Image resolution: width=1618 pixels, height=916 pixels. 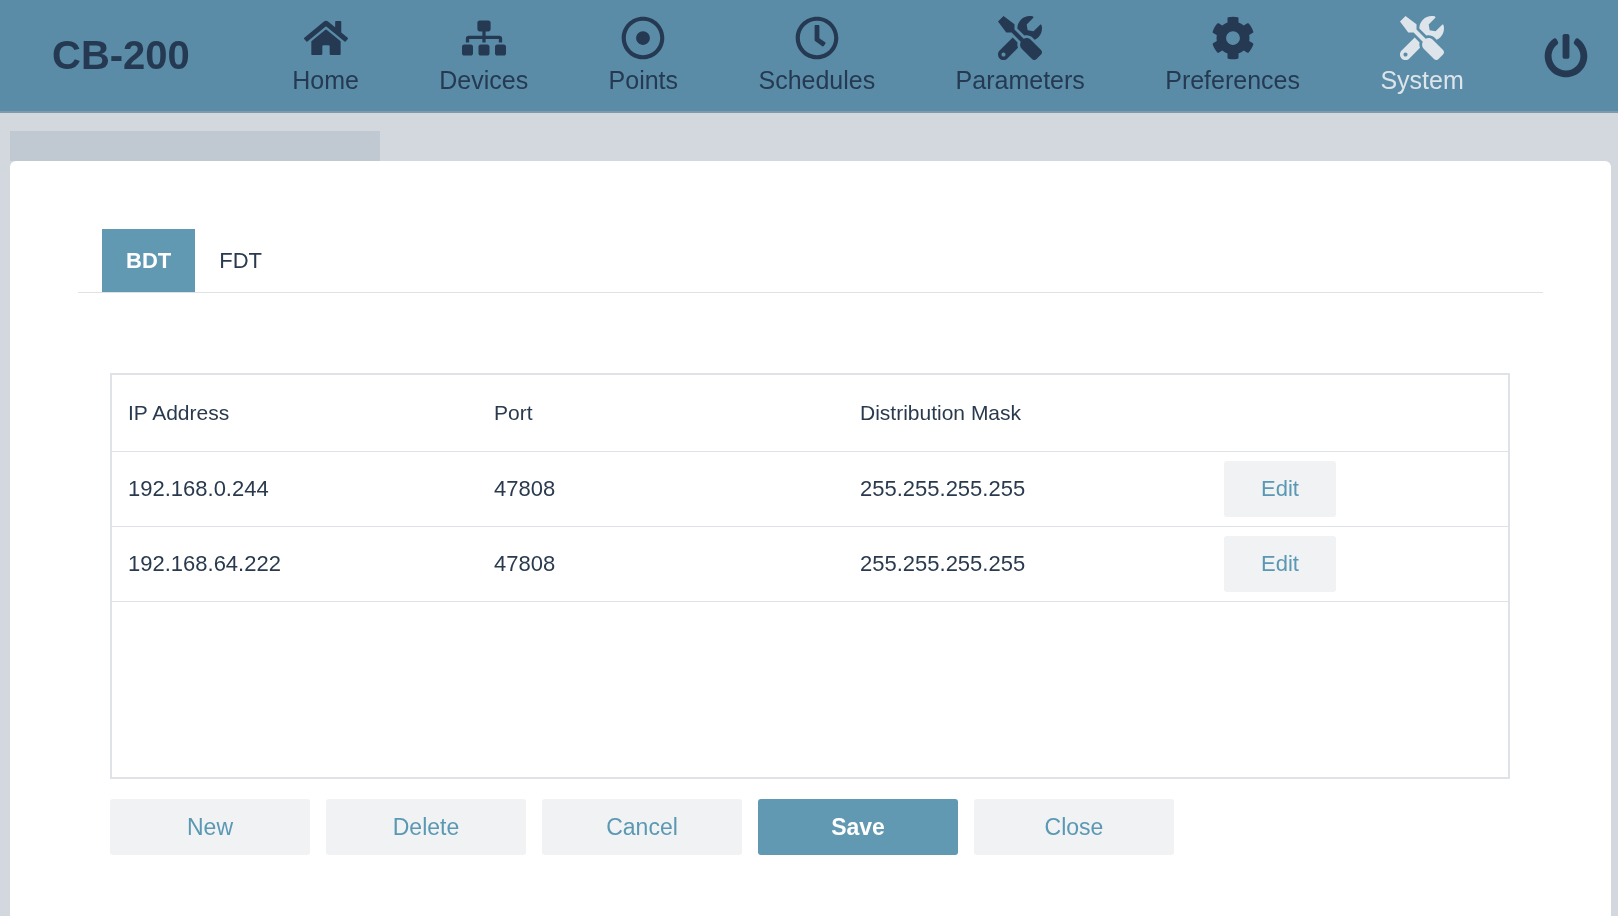 I want to click on table-cell-text: 192.168.64.222, so click(x=205, y=564).